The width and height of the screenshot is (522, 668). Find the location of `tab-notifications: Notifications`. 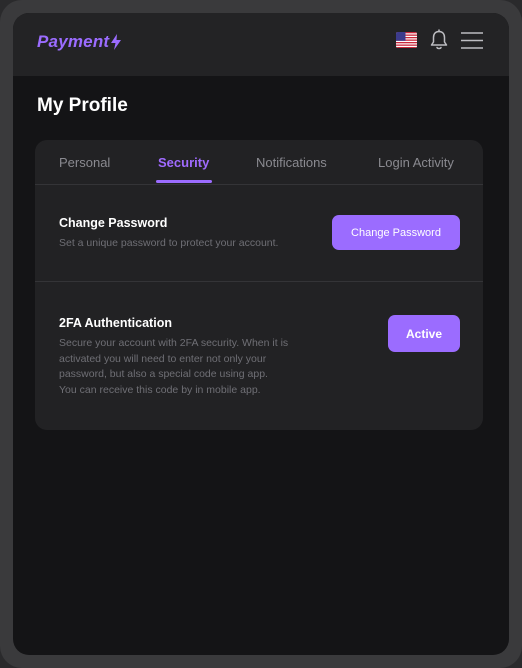

tab-notifications: Notifications is located at coordinates (291, 162).